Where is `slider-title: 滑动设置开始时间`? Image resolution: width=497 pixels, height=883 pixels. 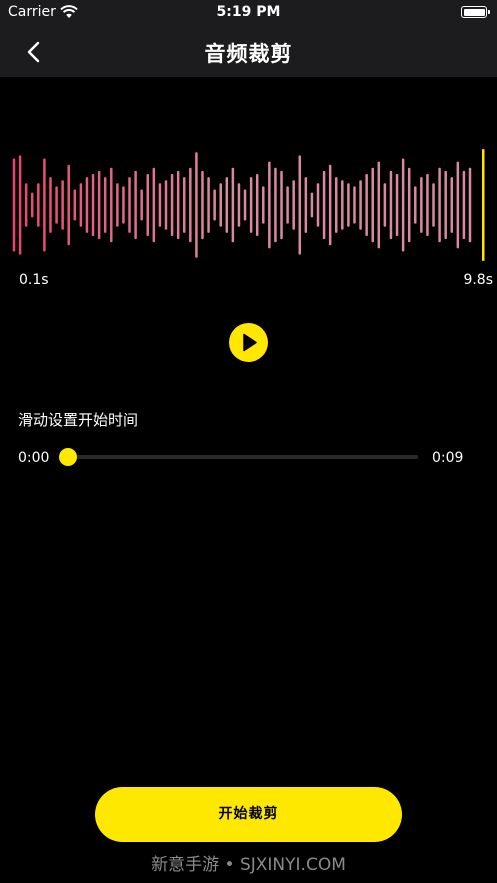
slider-title: 滑动设置开始时间 is located at coordinates (78, 420).